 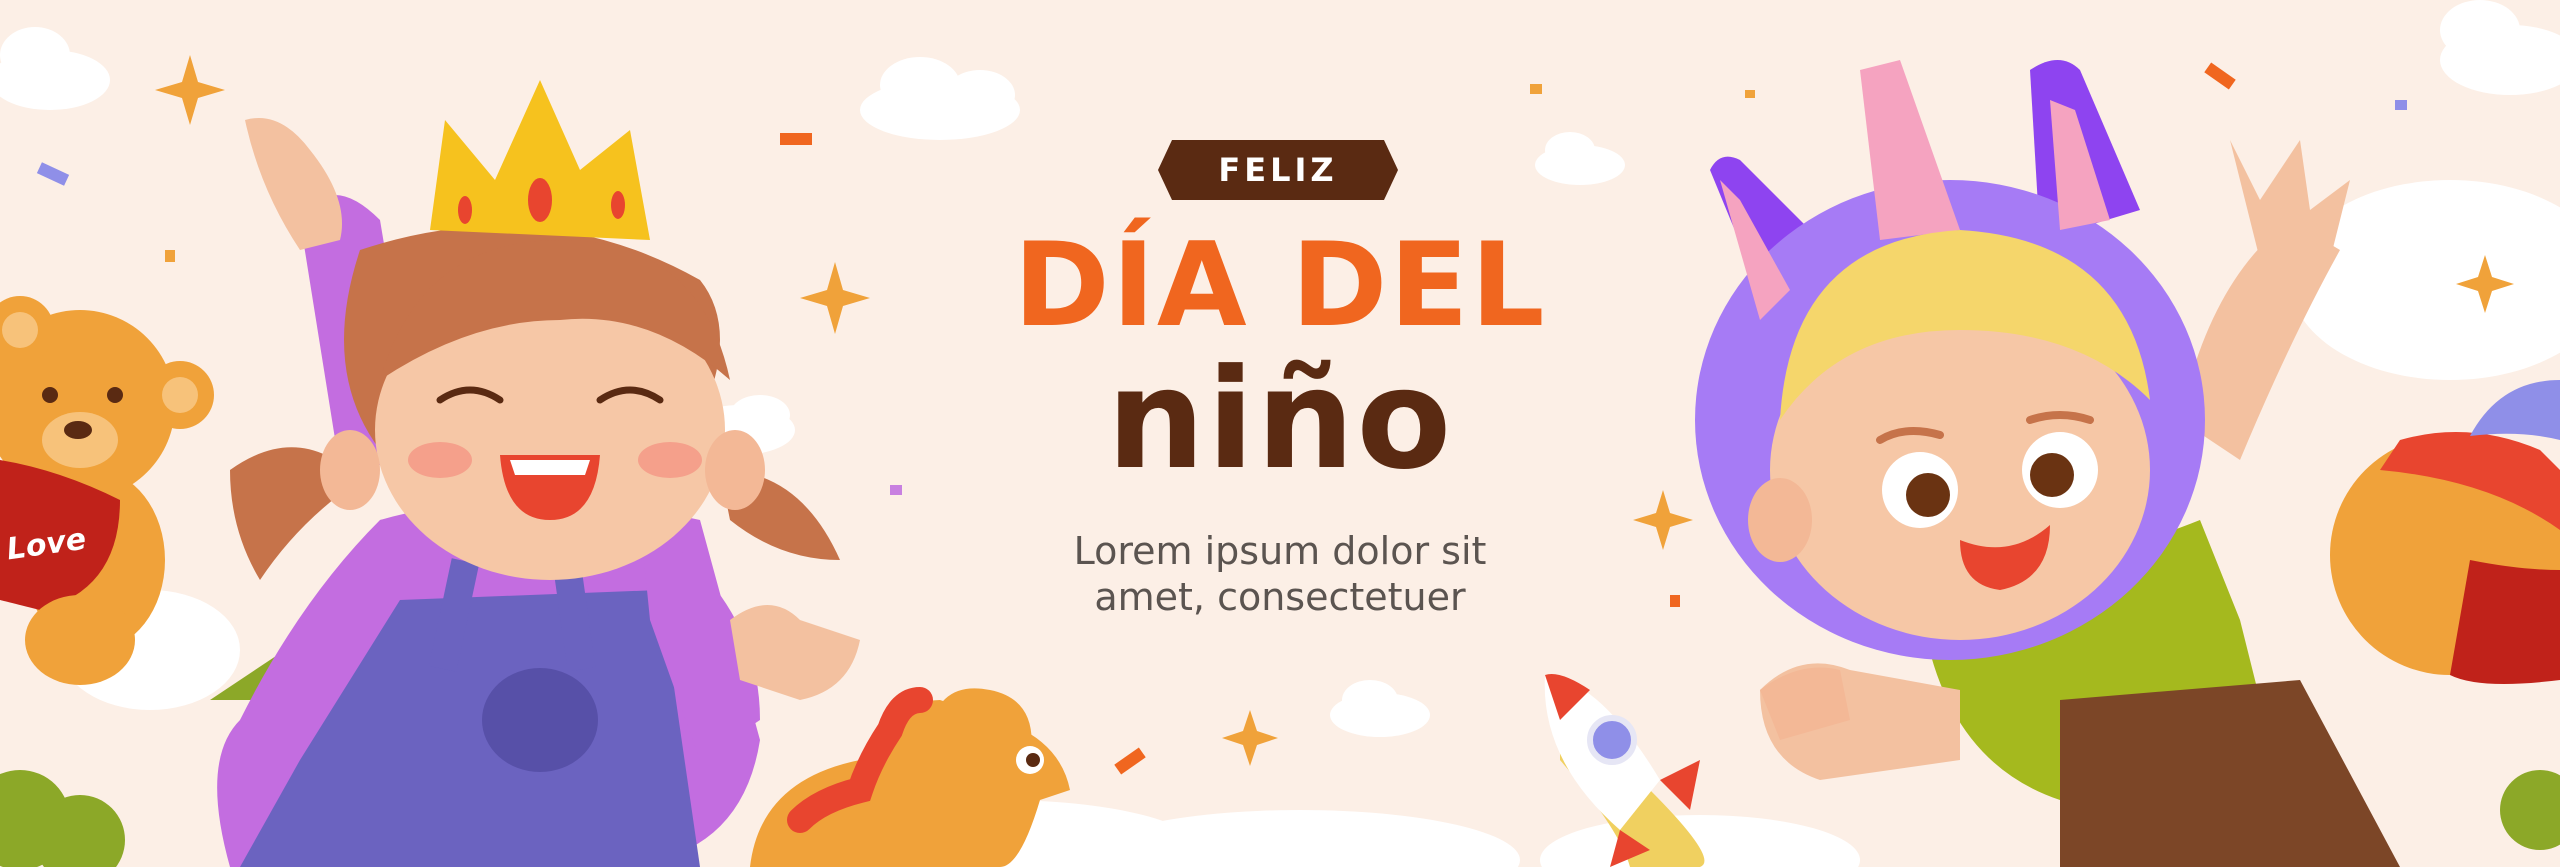 What do you see at coordinates (1278, 170) in the screenshot?
I see `feliz-badge: FELIZ` at bounding box center [1278, 170].